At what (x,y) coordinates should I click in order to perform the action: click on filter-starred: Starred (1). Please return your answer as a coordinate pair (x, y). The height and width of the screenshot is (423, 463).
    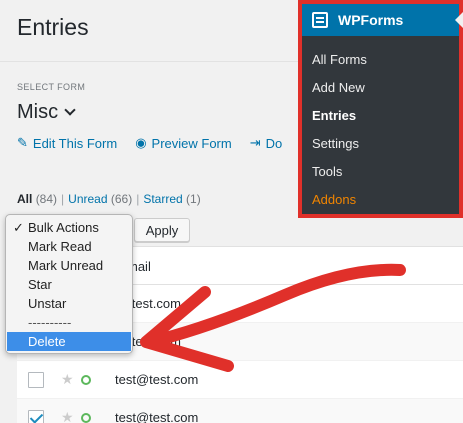
    Looking at the image, I should click on (171, 199).